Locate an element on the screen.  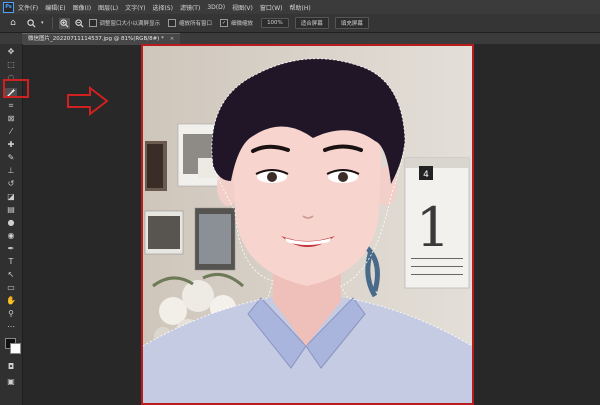
arrow-icon is located at coordinates (88, 101).